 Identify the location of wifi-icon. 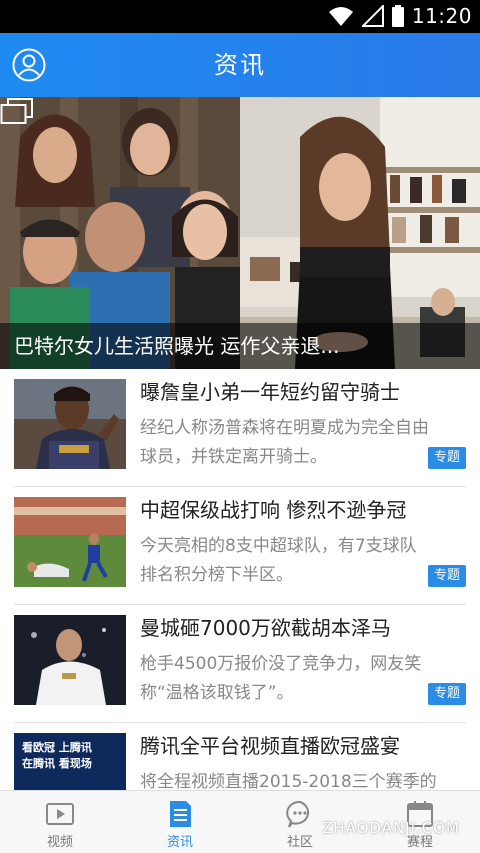
(340, 16).